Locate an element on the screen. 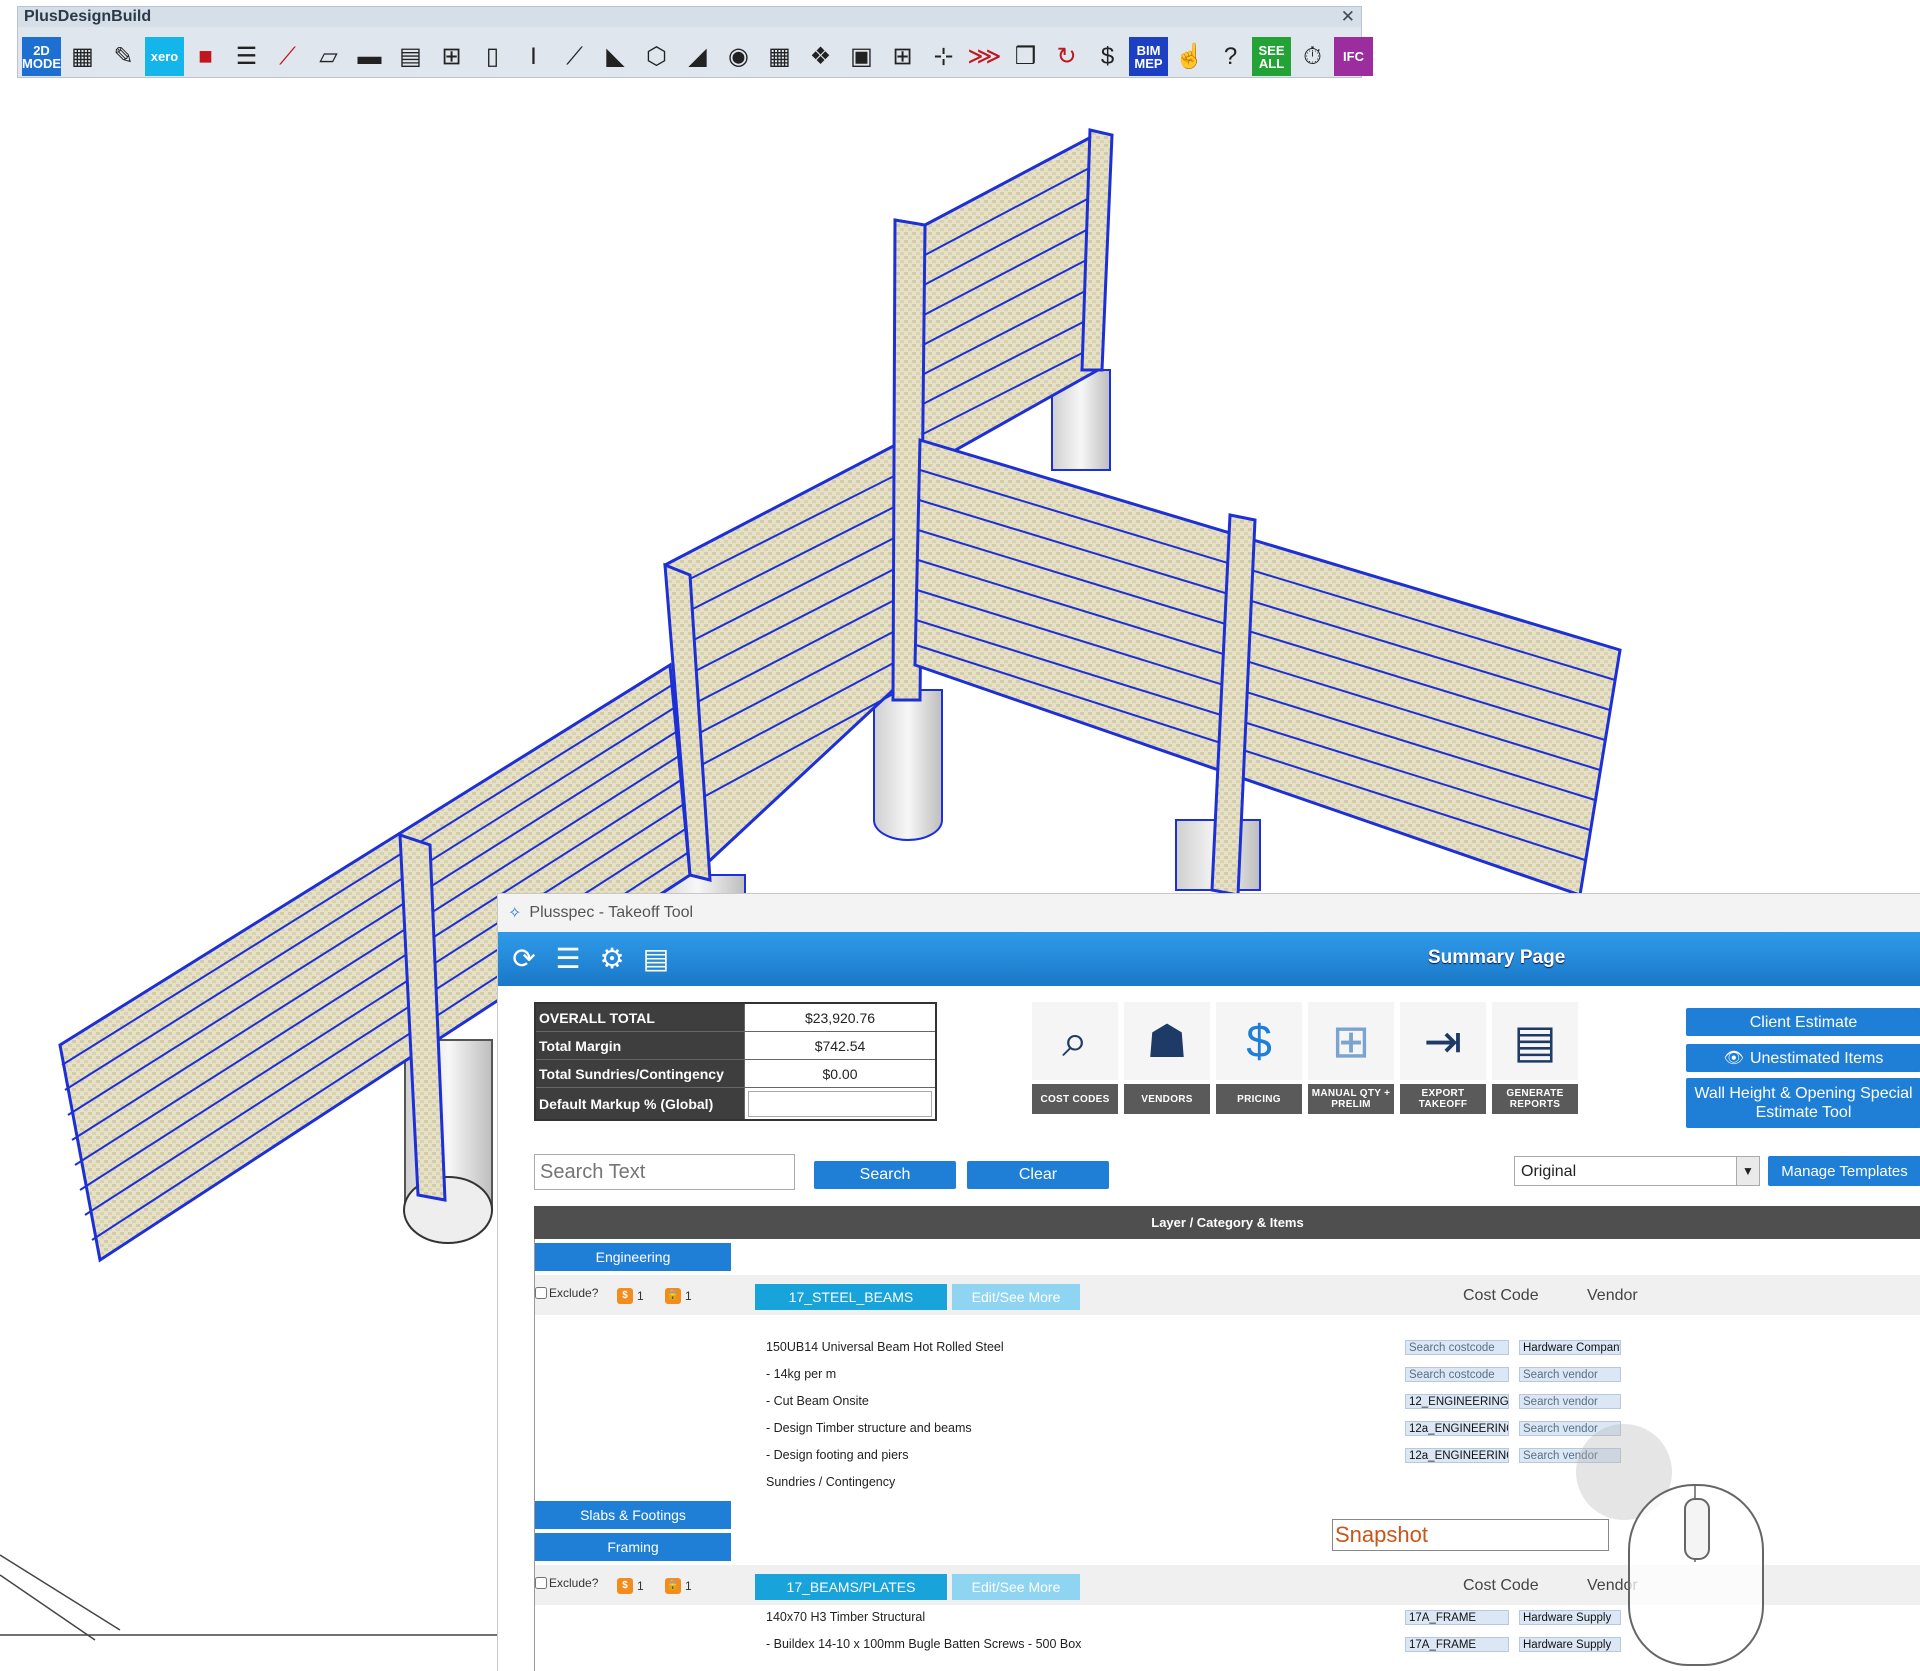  generate-reports-tile: ▤ GENERATE REPORTS is located at coordinates (1535, 1058).